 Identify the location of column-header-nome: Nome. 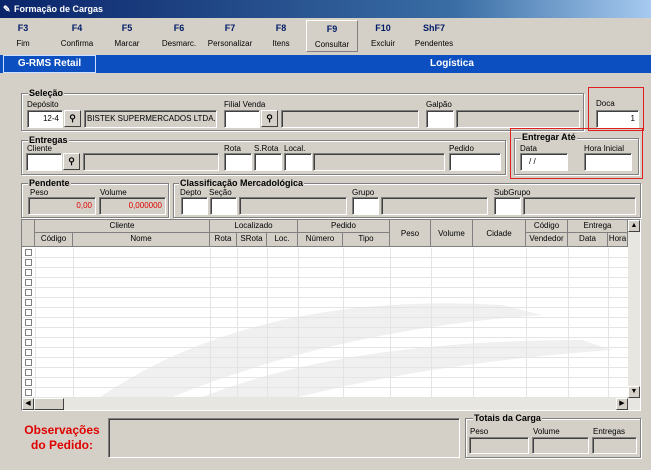
(141, 240).